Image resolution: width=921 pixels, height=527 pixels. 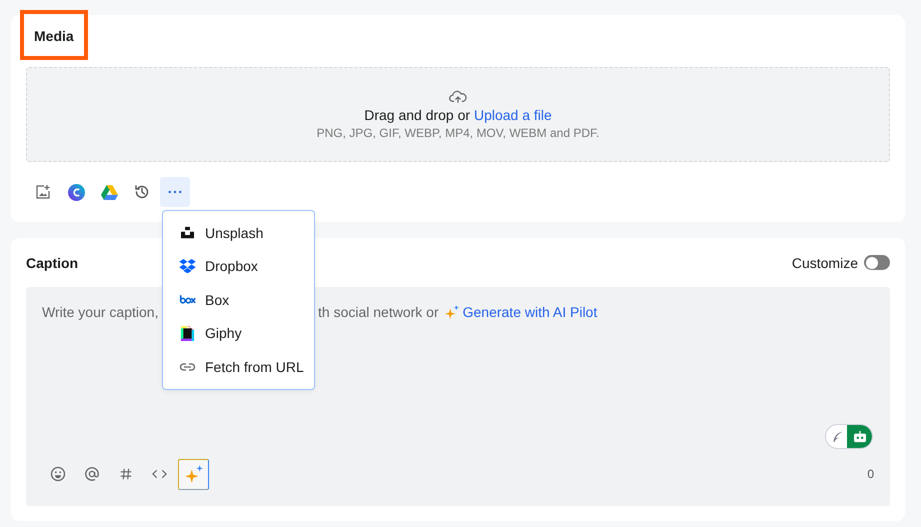 I want to click on section-title: Media, so click(x=54, y=36).